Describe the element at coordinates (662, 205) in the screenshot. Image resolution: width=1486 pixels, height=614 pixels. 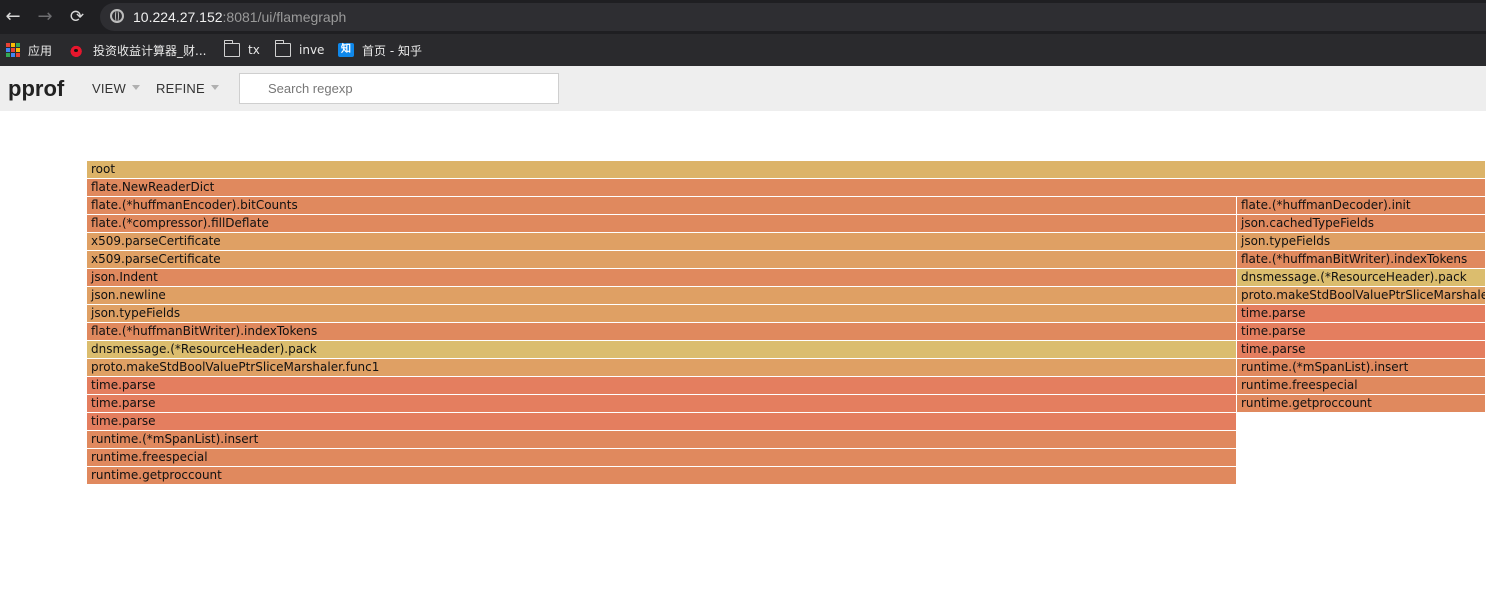
I see `flame-frame: flate.(*huffmanEncoder).bitCounts` at that location.